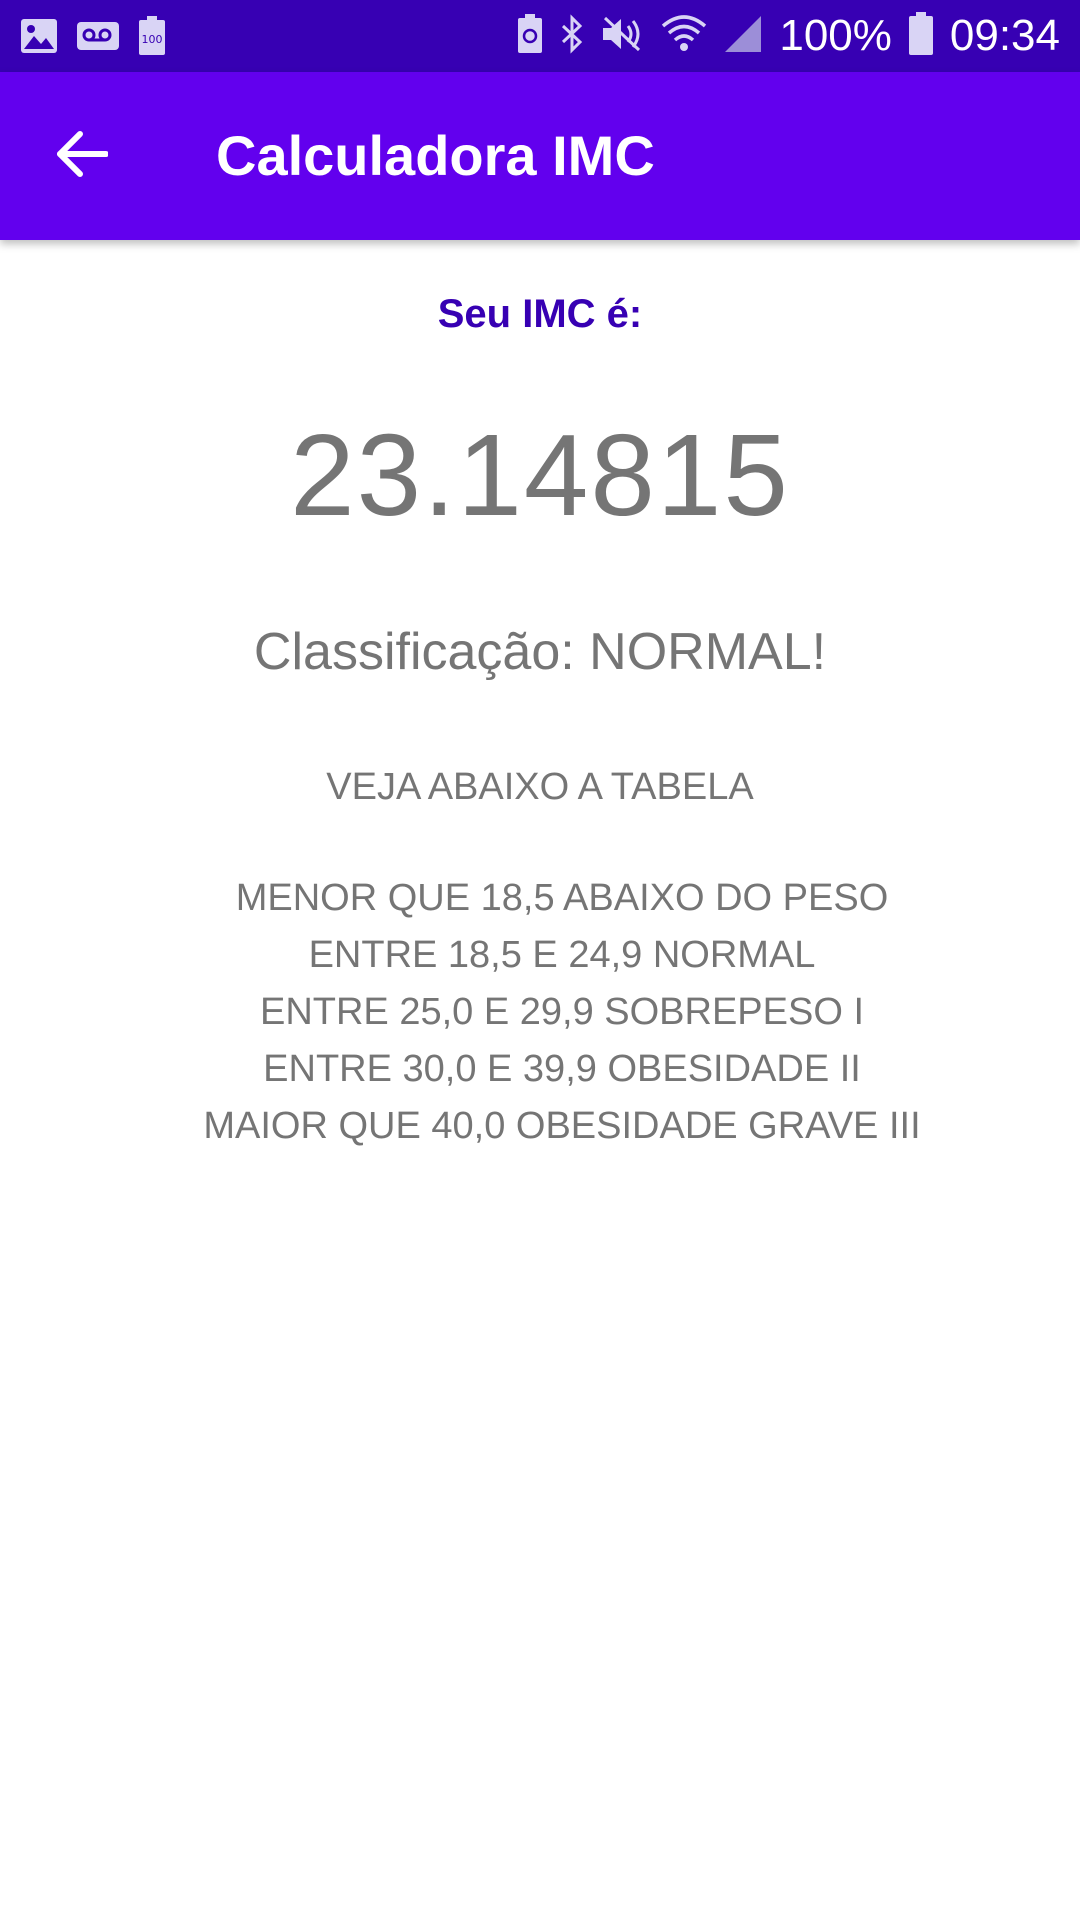 The image size is (1080, 1920). What do you see at coordinates (921, 36) in the screenshot?
I see `battery-icon` at bounding box center [921, 36].